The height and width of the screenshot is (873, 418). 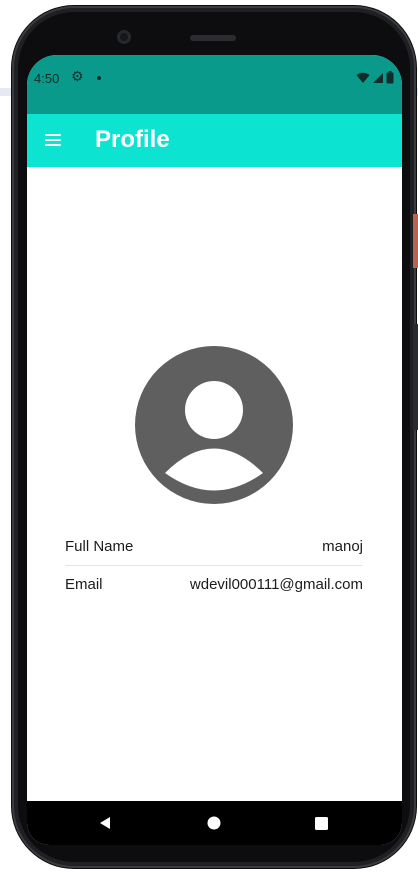 I want to click on recents-icon, so click(x=321, y=823).